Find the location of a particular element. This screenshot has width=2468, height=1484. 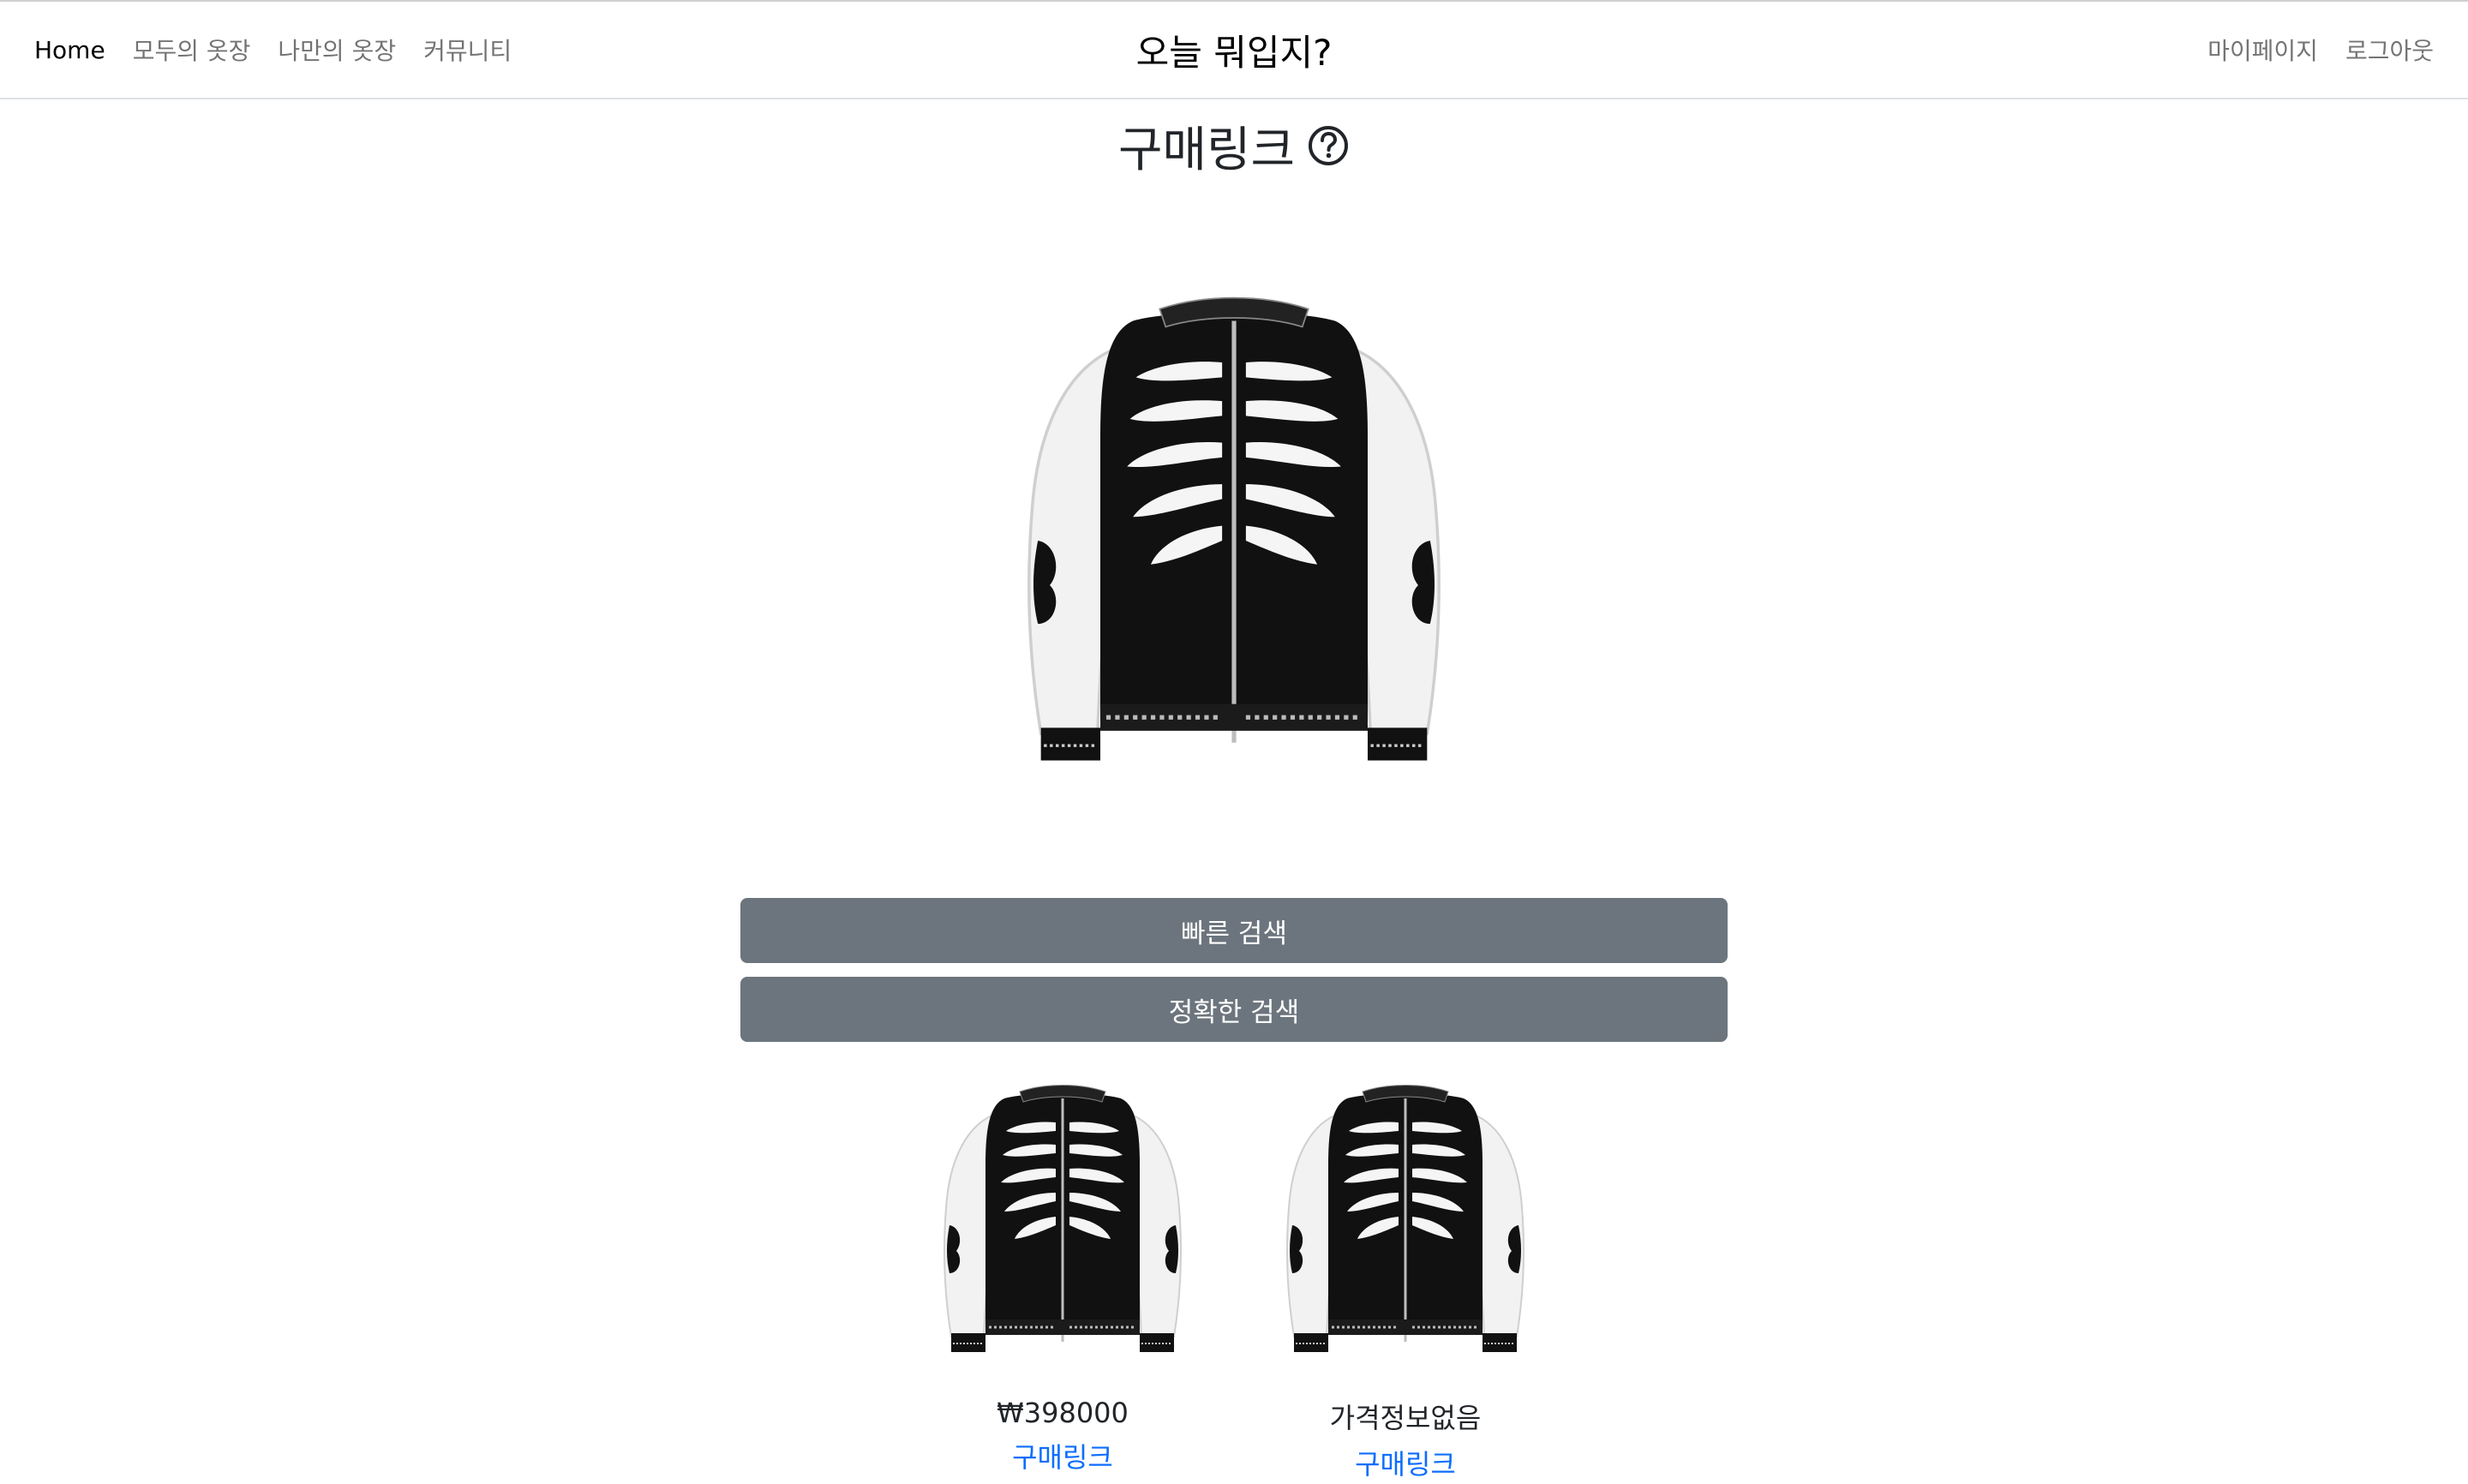

nav-link-community: 커뮤니티 is located at coordinates (467, 50).